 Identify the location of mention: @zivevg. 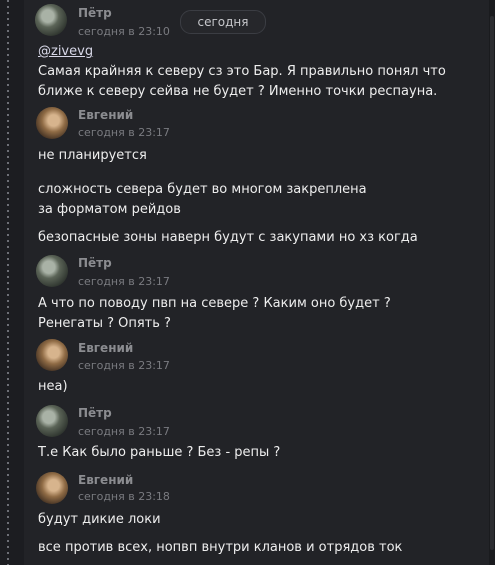
(65, 52).